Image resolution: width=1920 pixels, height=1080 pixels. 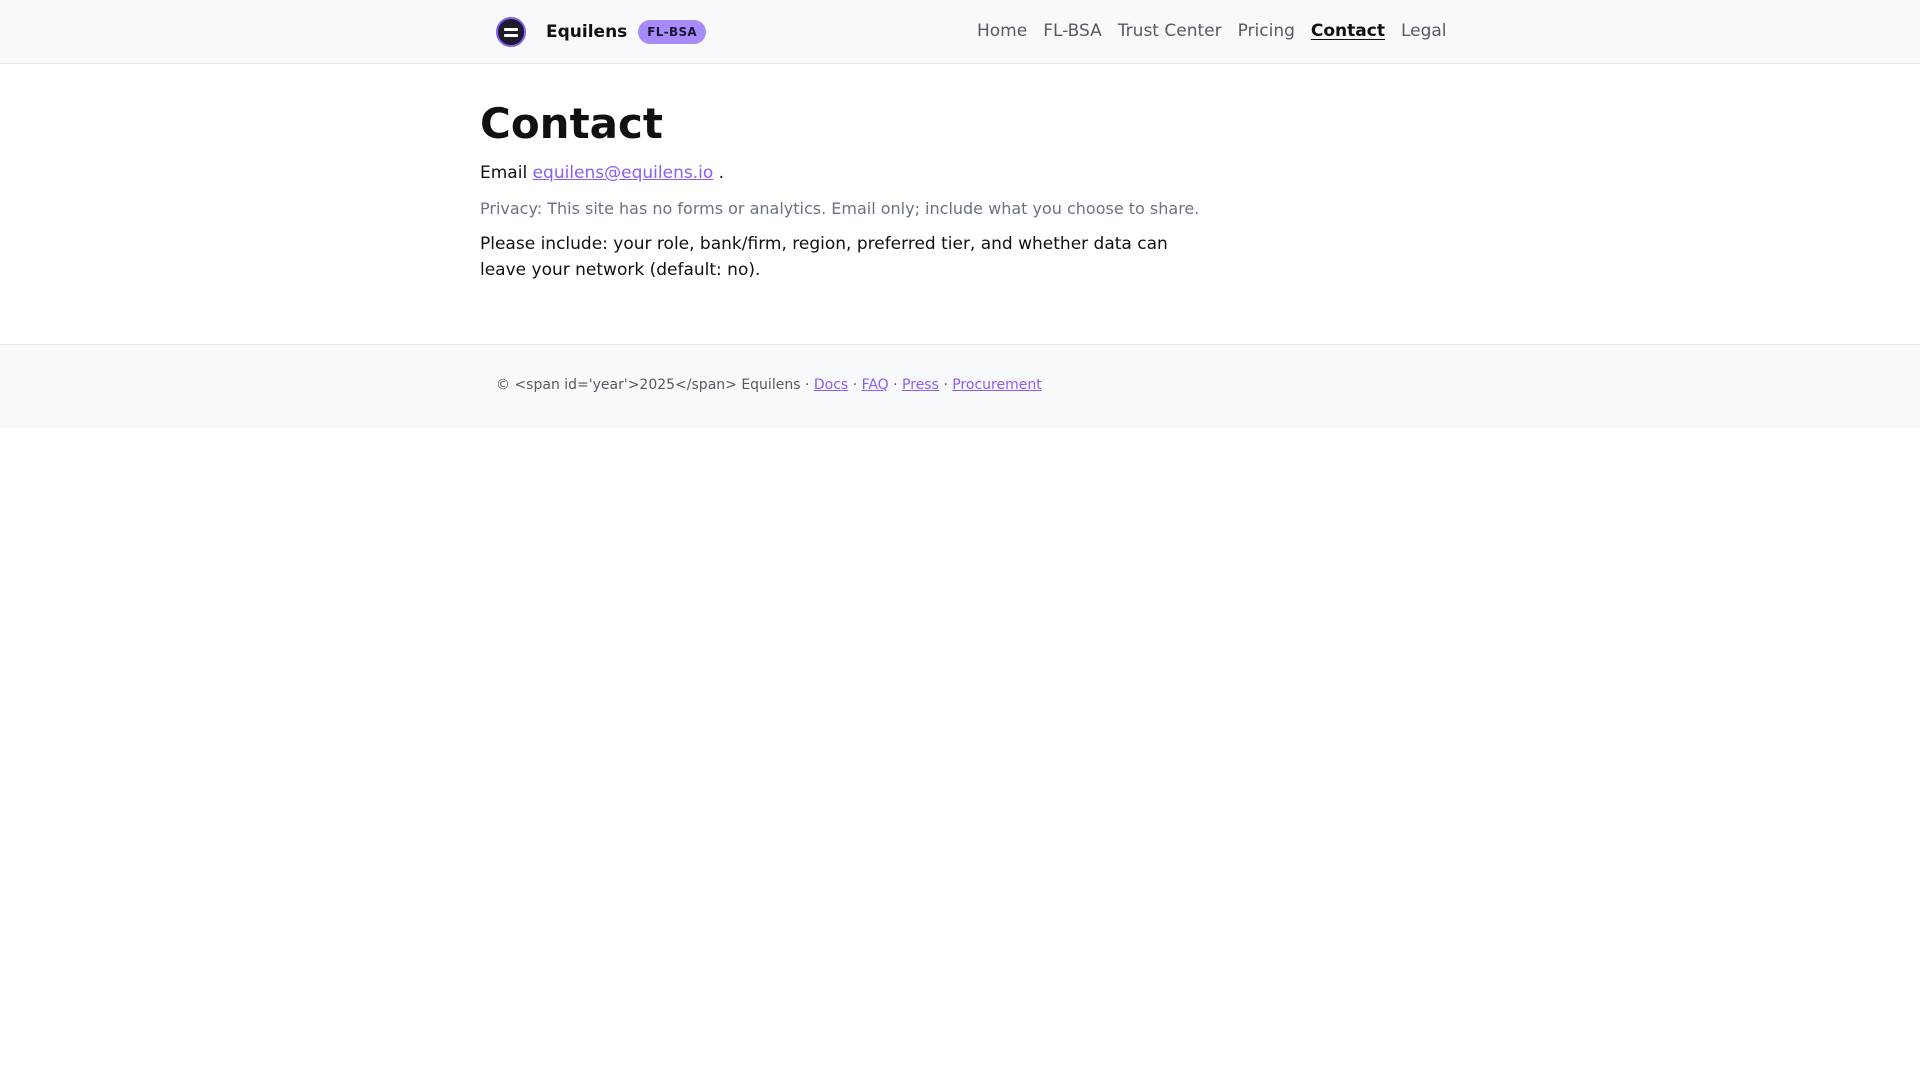 What do you see at coordinates (504, 173) in the screenshot?
I see `email-prefix: Email` at bounding box center [504, 173].